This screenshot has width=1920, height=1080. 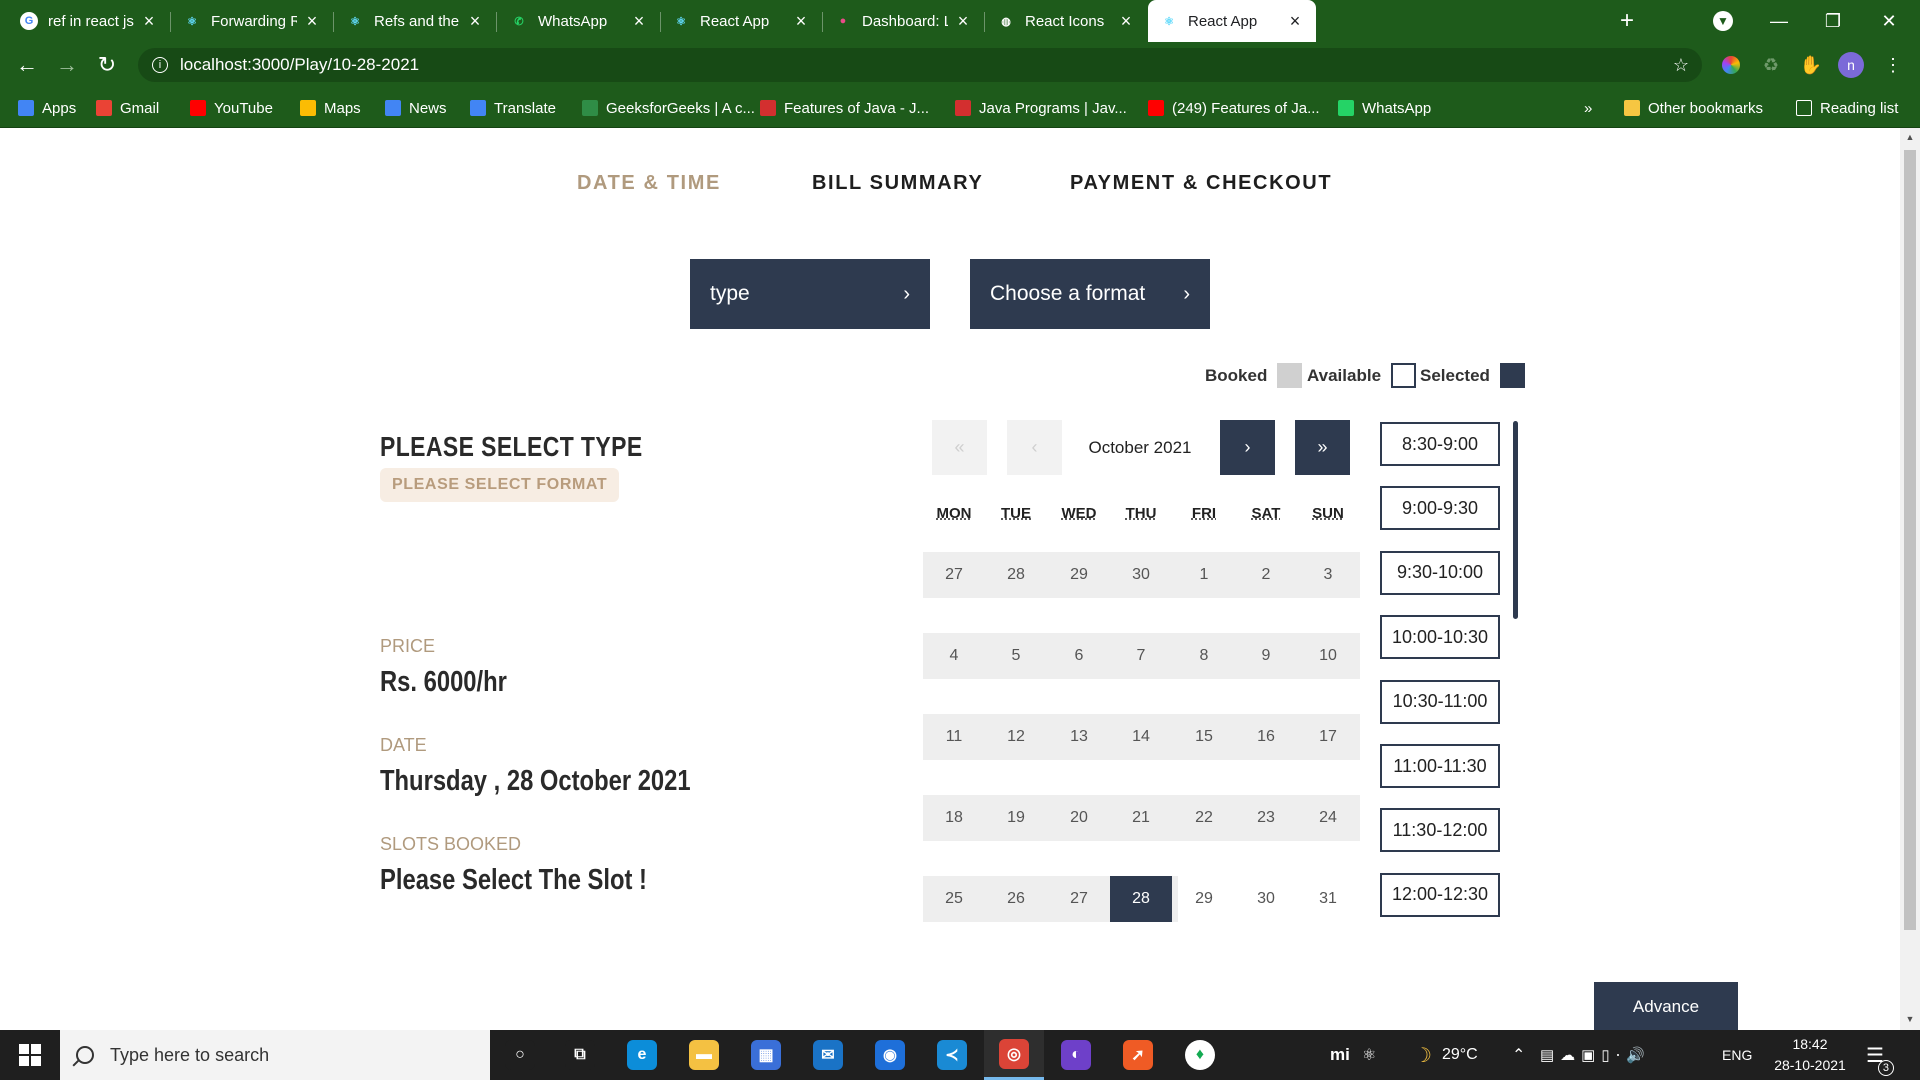 I want to click on time-slot-button: 10:00-10:30, so click(x=1440, y=637).